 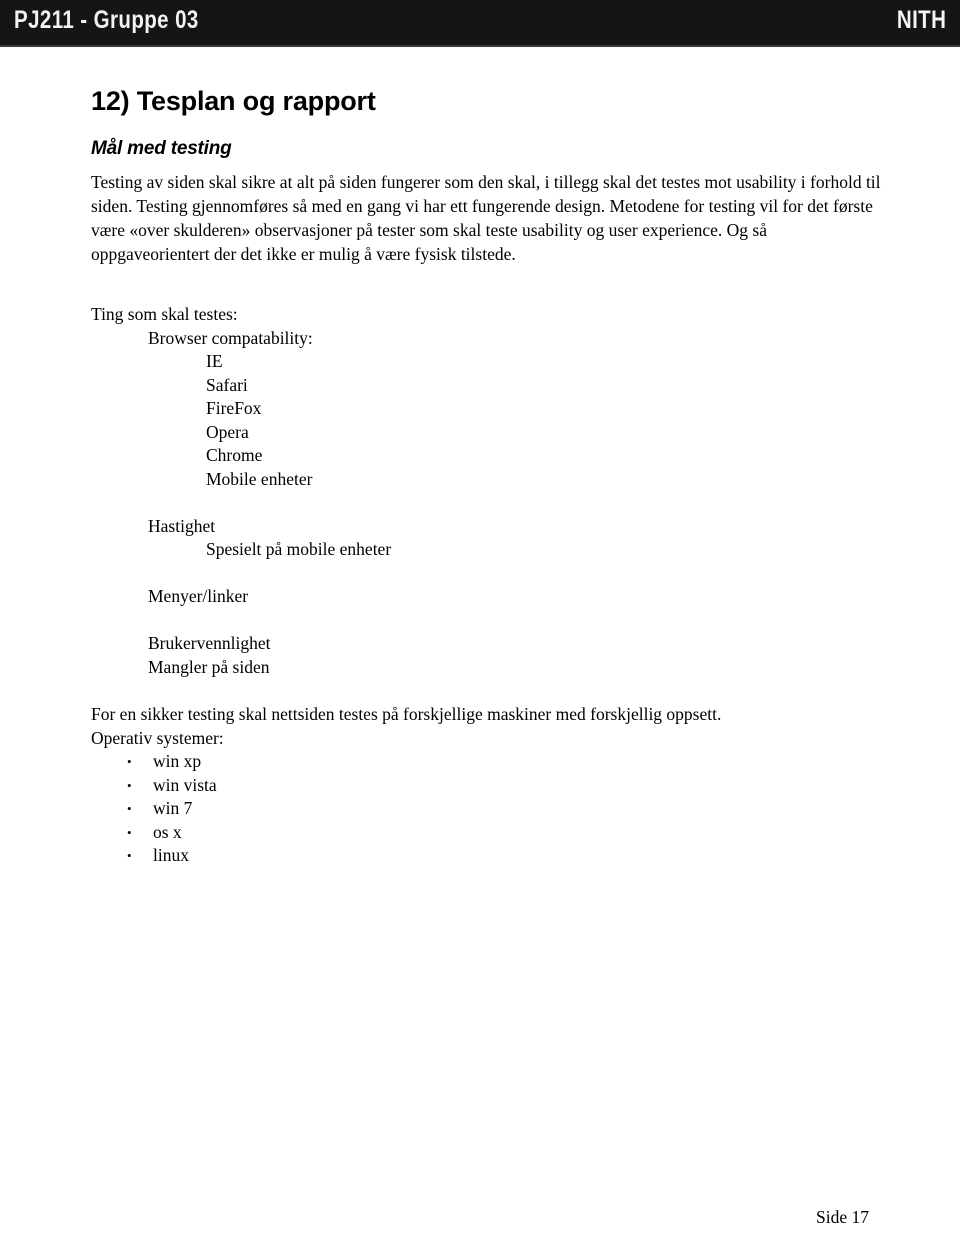 I want to click on outline-speed-detail: Spesielt på mobile enheter, so click(x=299, y=549).